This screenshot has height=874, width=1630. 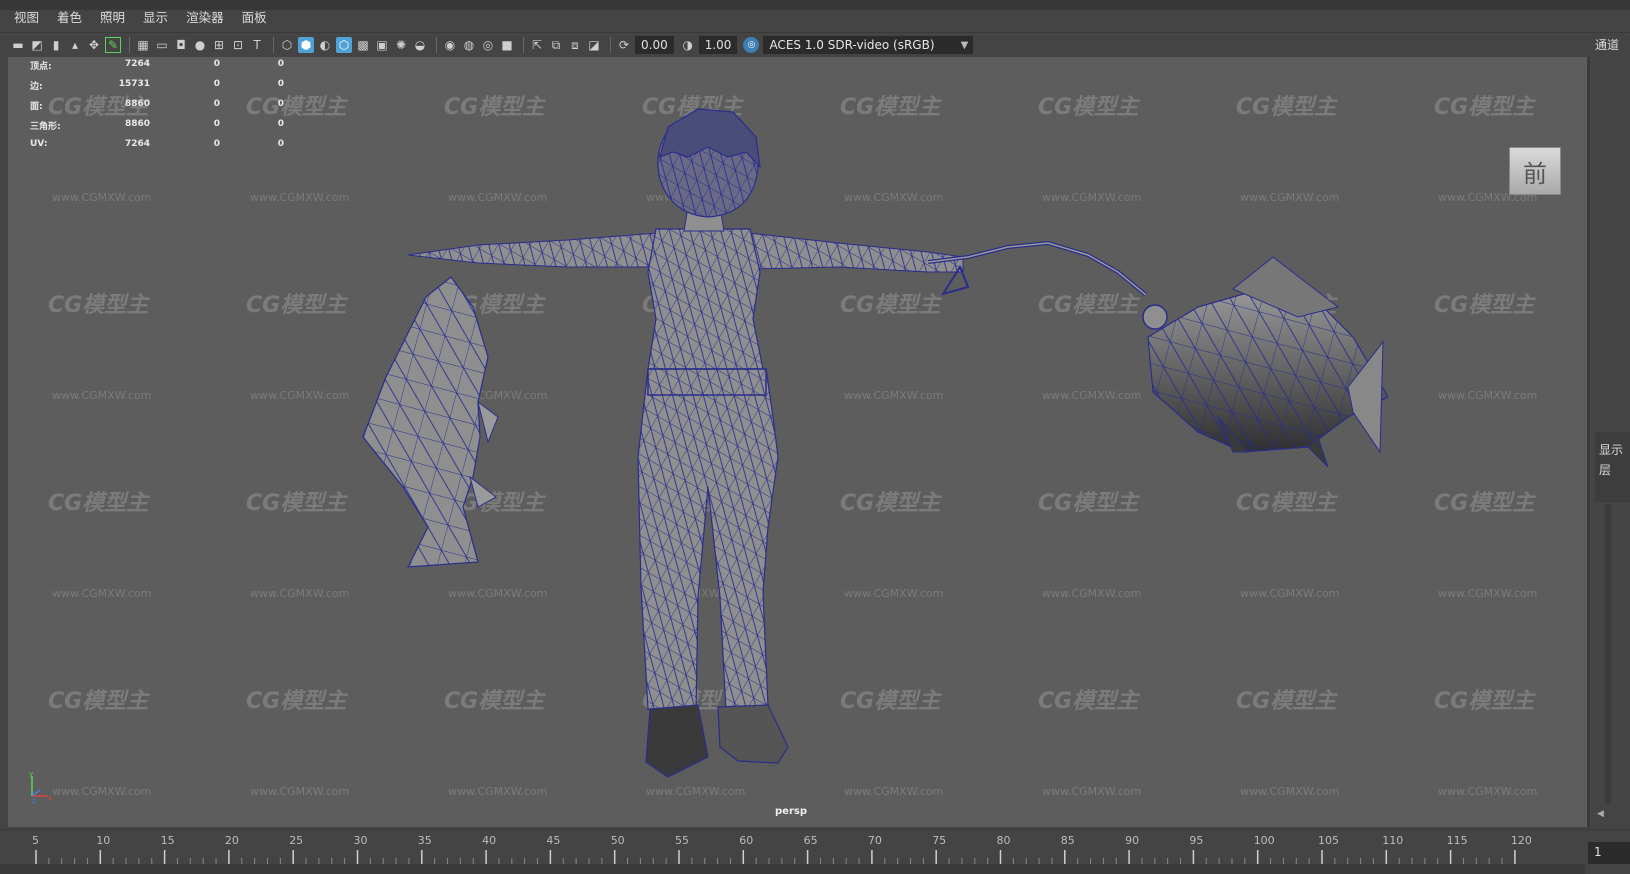 I want to click on time-ruler-label: 60, so click(x=746, y=840).